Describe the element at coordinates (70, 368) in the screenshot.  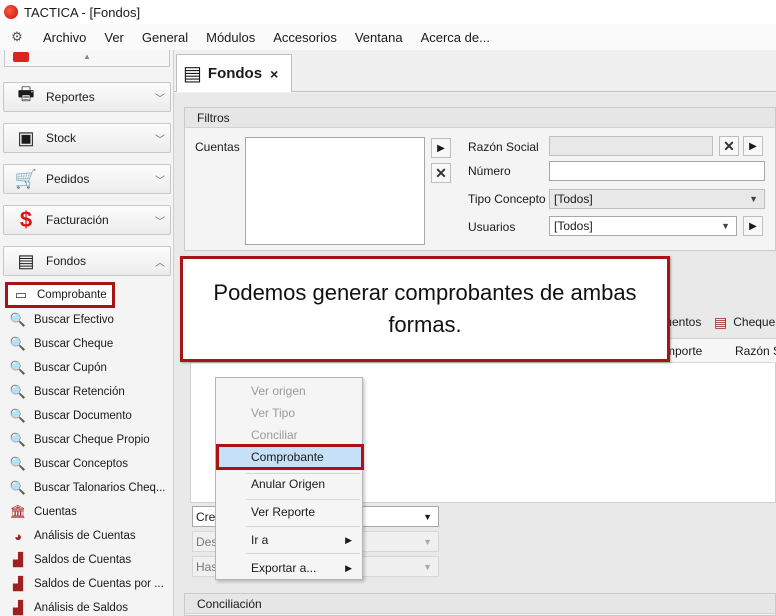
I see `sidebar-item-label: Buscar Cupón` at that location.